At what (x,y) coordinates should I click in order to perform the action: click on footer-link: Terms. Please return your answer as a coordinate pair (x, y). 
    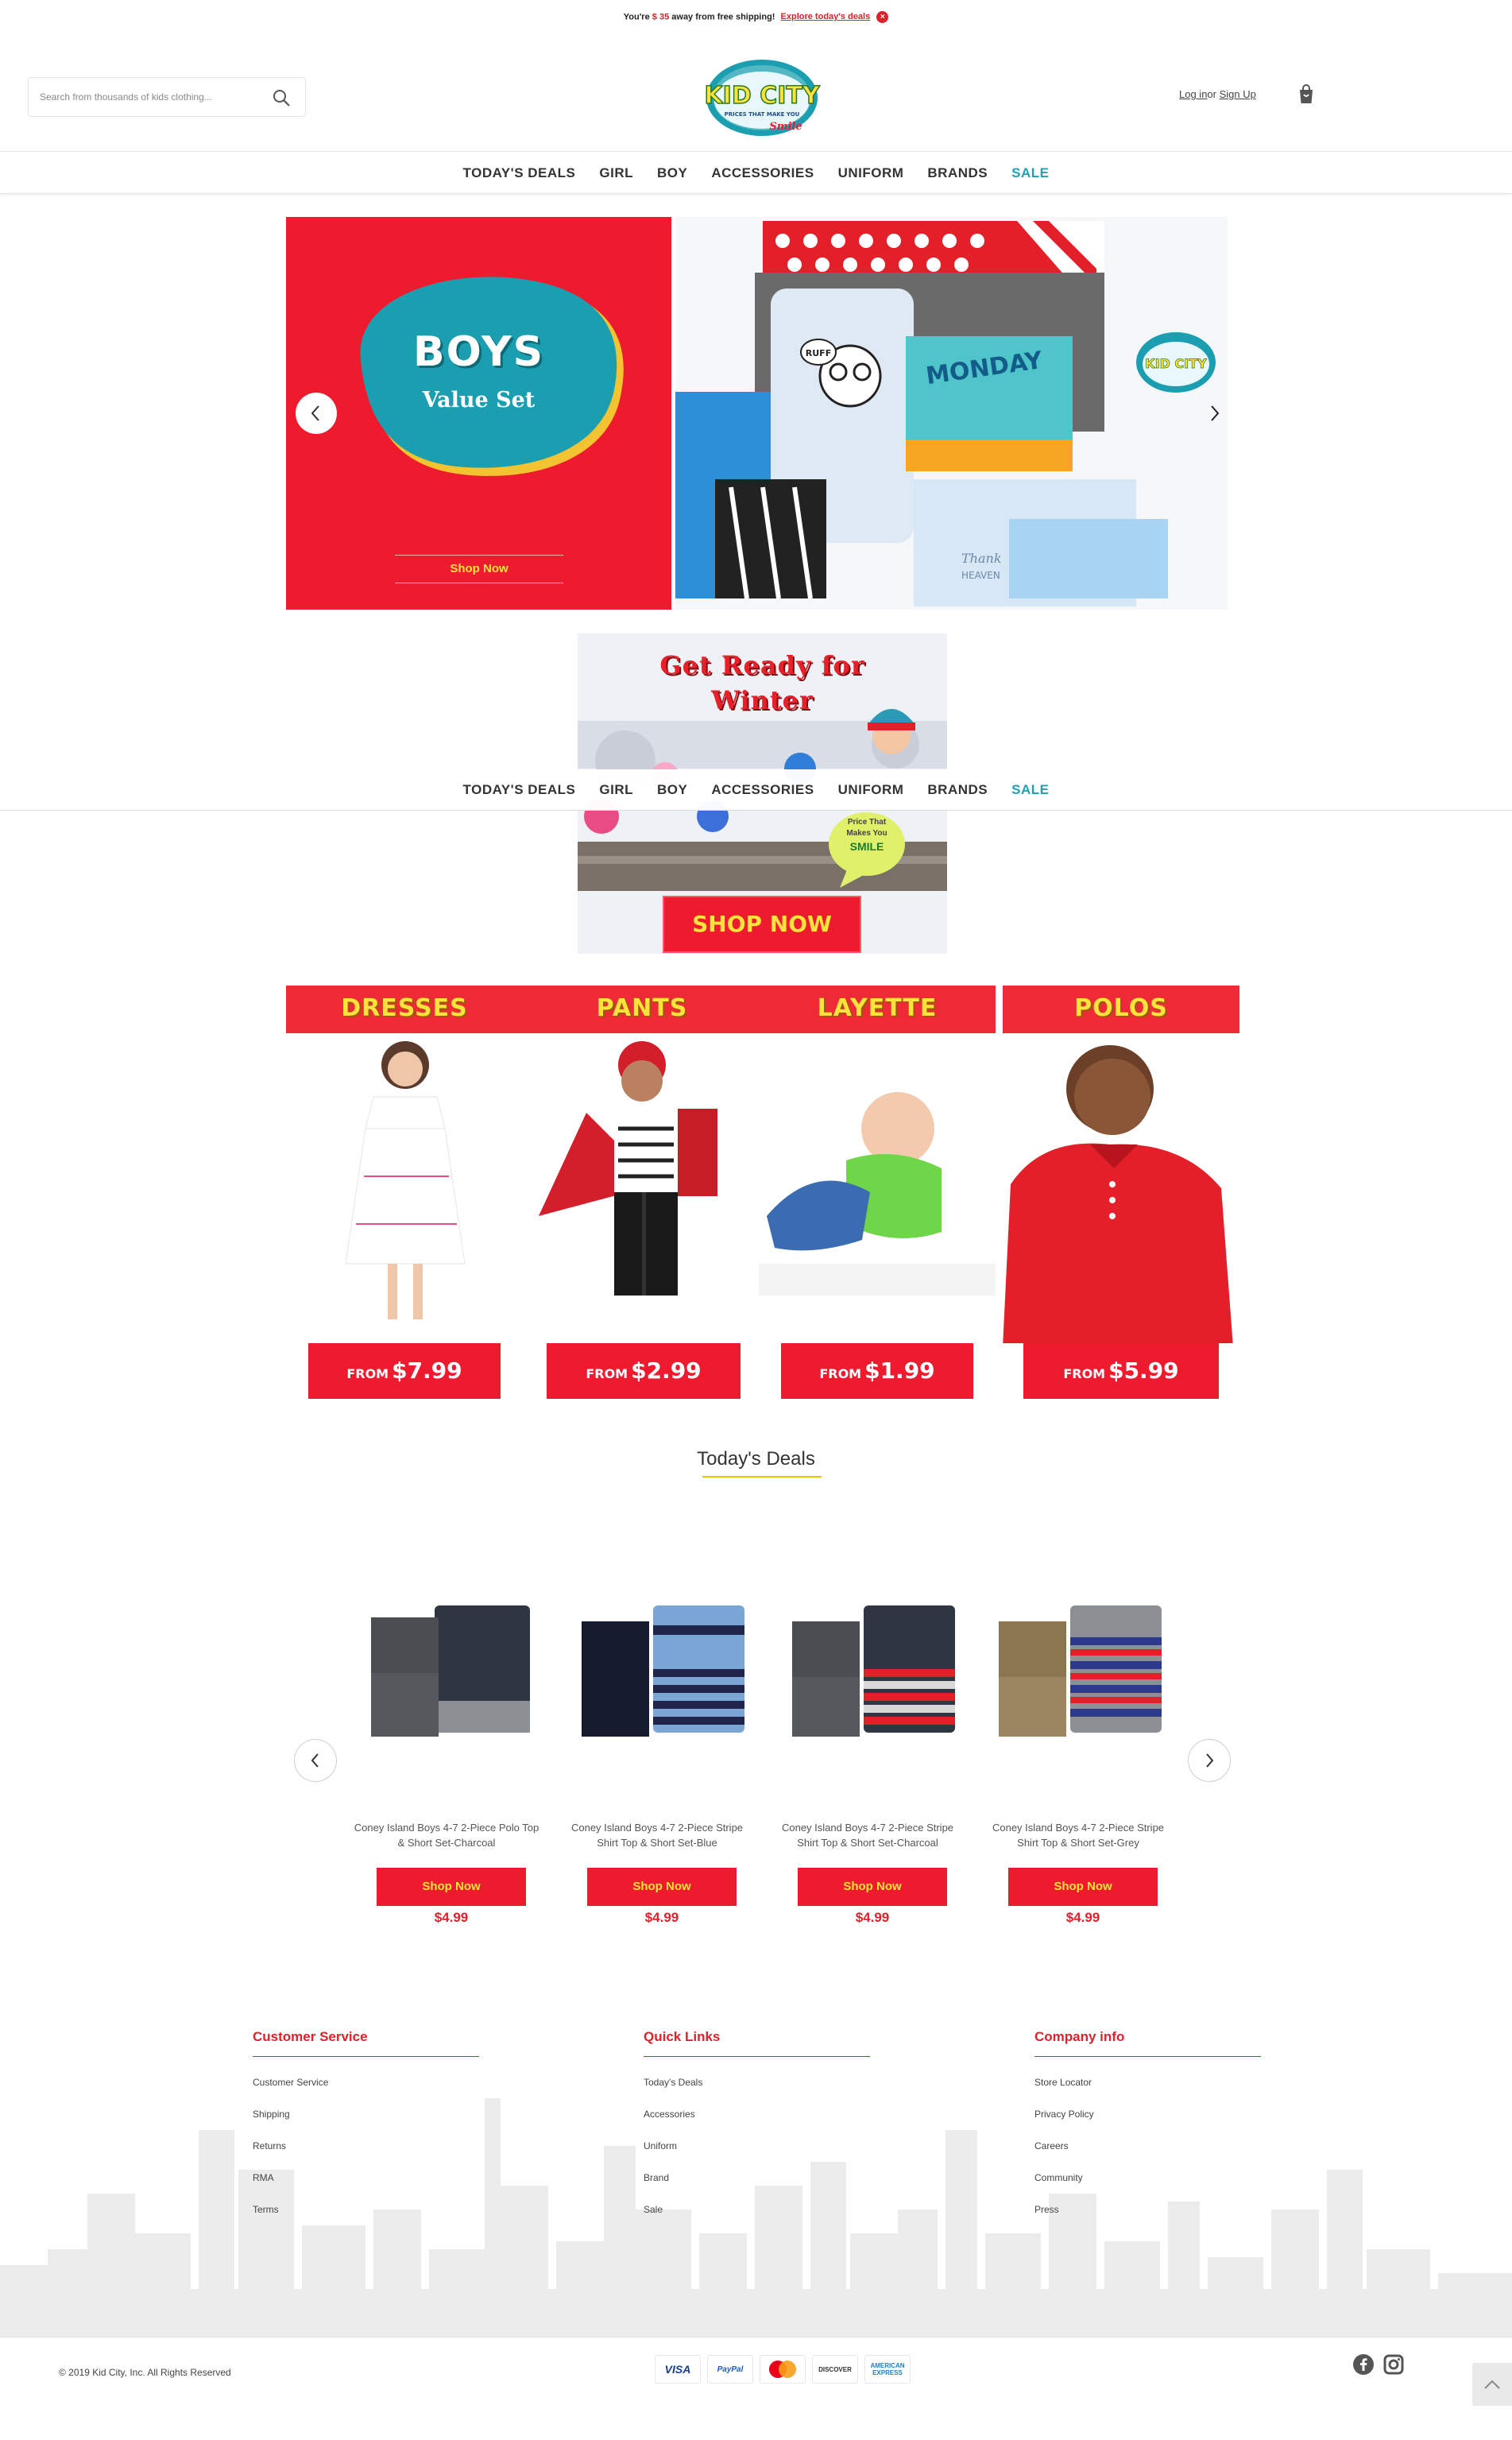
    Looking at the image, I should click on (366, 2219).